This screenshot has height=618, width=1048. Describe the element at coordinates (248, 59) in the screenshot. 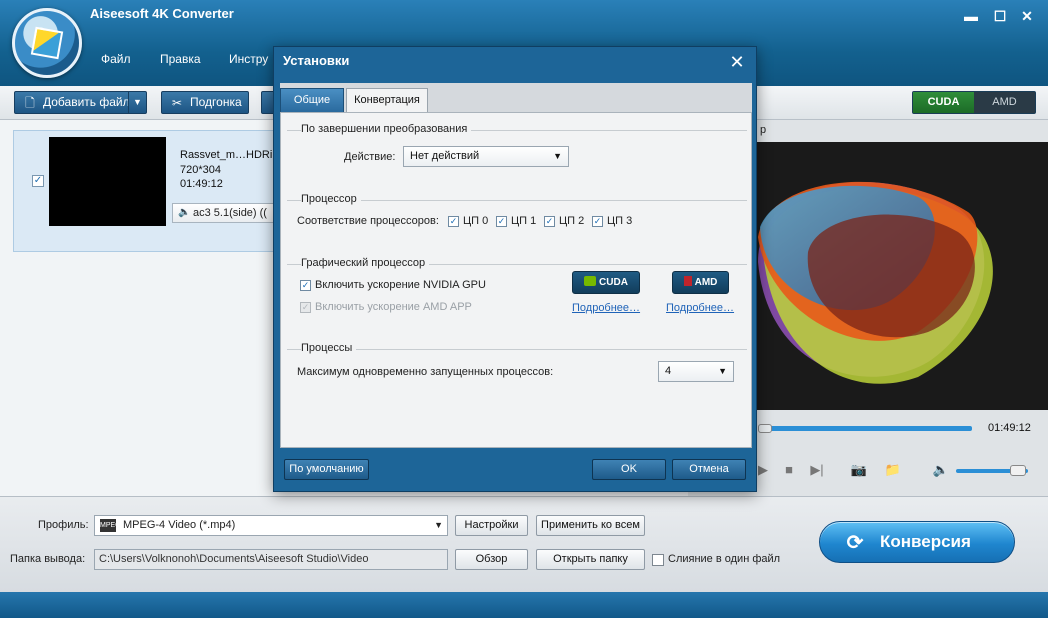

I see `menu-tools: Инстру` at that location.